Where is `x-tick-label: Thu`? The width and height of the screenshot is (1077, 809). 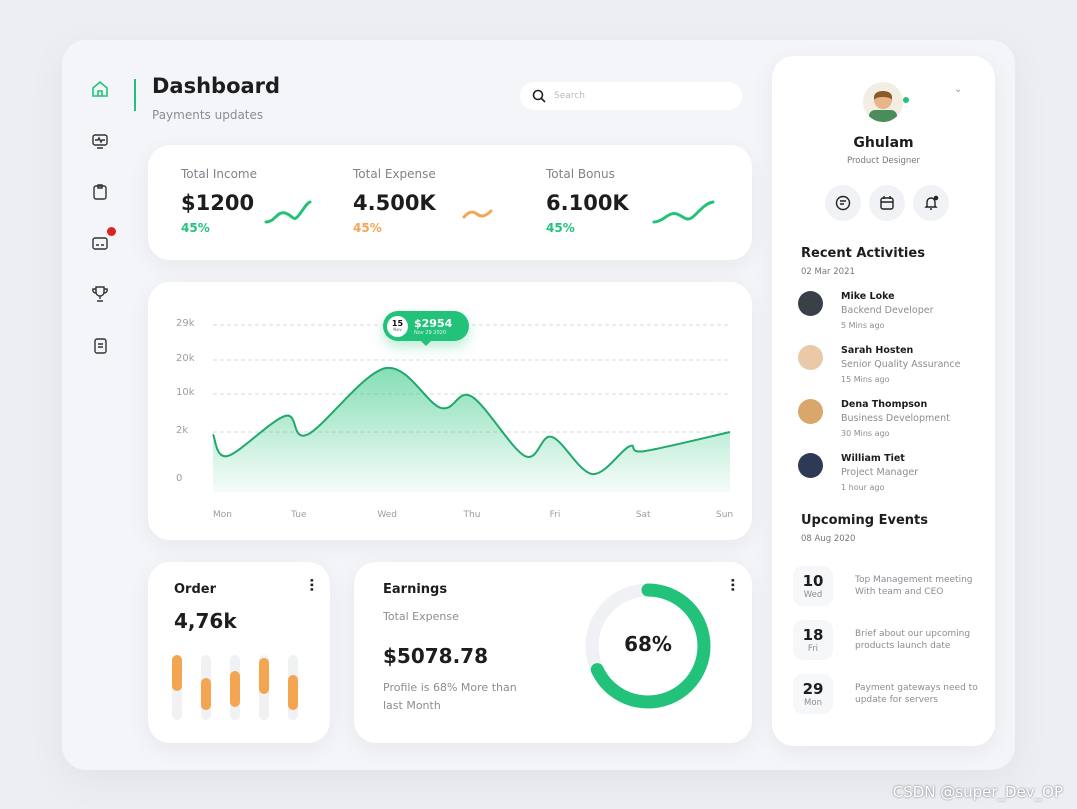 x-tick-label: Thu is located at coordinates (472, 515).